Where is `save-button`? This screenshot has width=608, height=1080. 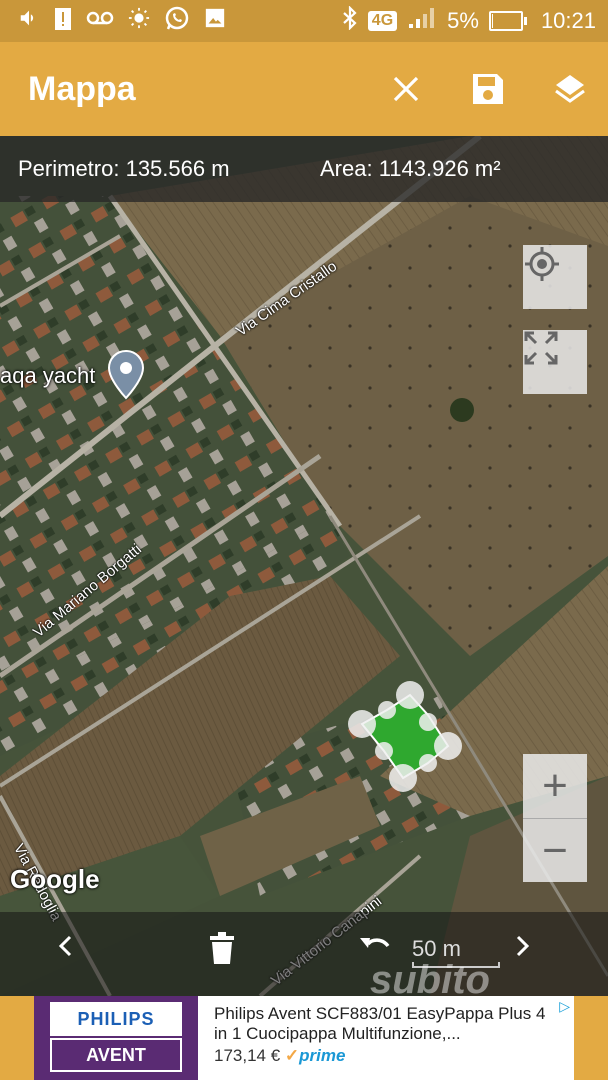
save-button is located at coordinates (488, 89).